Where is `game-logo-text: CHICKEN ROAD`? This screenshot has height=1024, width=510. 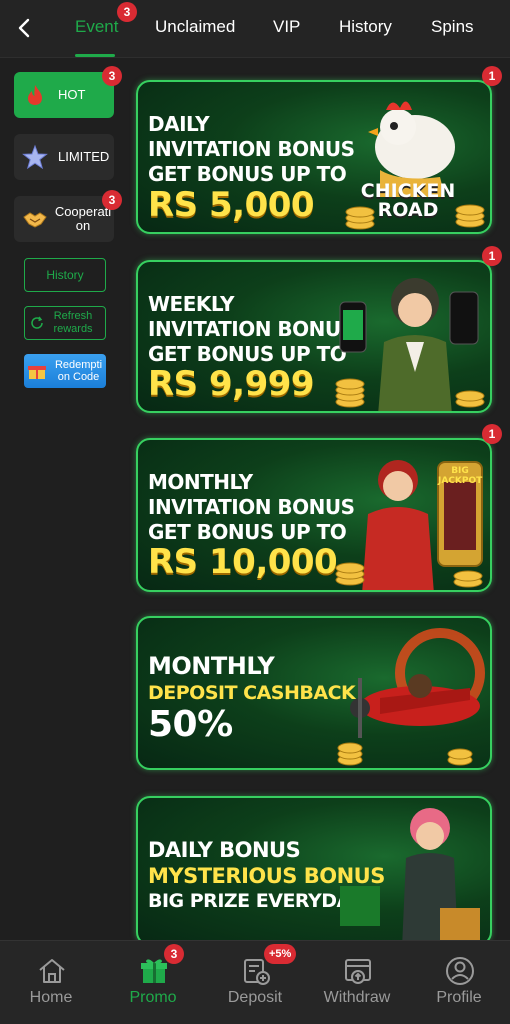 game-logo-text: CHICKEN ROAD is located at coordinates (408, 200).